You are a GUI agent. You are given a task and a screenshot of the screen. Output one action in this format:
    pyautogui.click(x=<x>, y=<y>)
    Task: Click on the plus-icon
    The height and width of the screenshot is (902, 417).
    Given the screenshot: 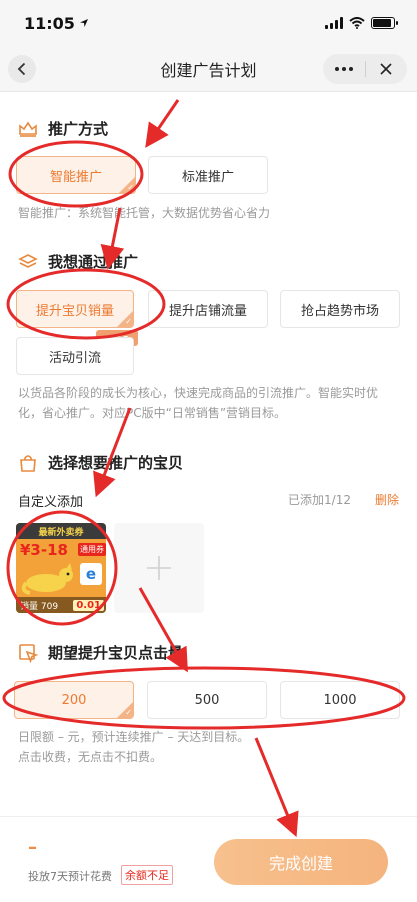 What is the action you would take?
    pyautogui.click(x=159, y=568)
    